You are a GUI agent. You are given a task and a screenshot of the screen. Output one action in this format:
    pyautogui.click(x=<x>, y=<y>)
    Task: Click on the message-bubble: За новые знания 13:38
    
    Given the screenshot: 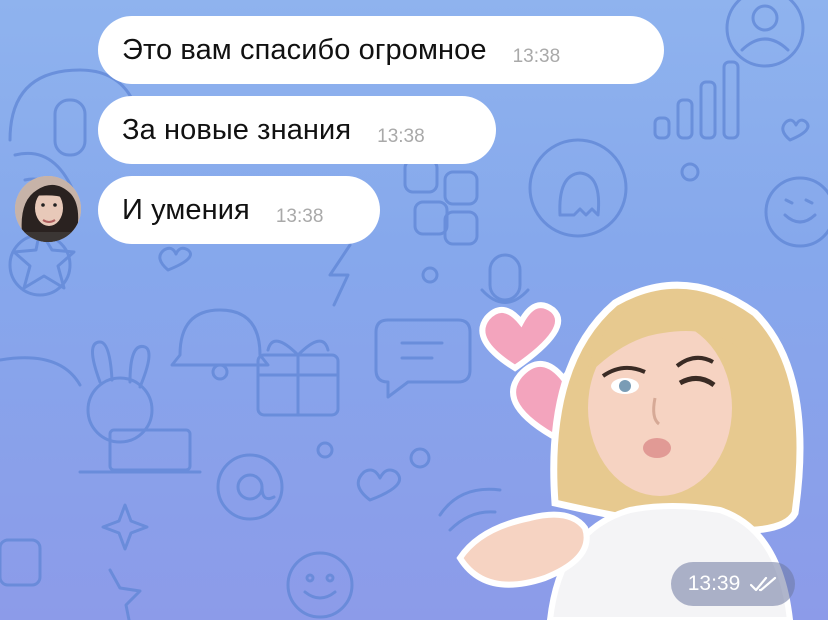 What is the action you would take?
    pyautogui.click(x=297, y=130)
    